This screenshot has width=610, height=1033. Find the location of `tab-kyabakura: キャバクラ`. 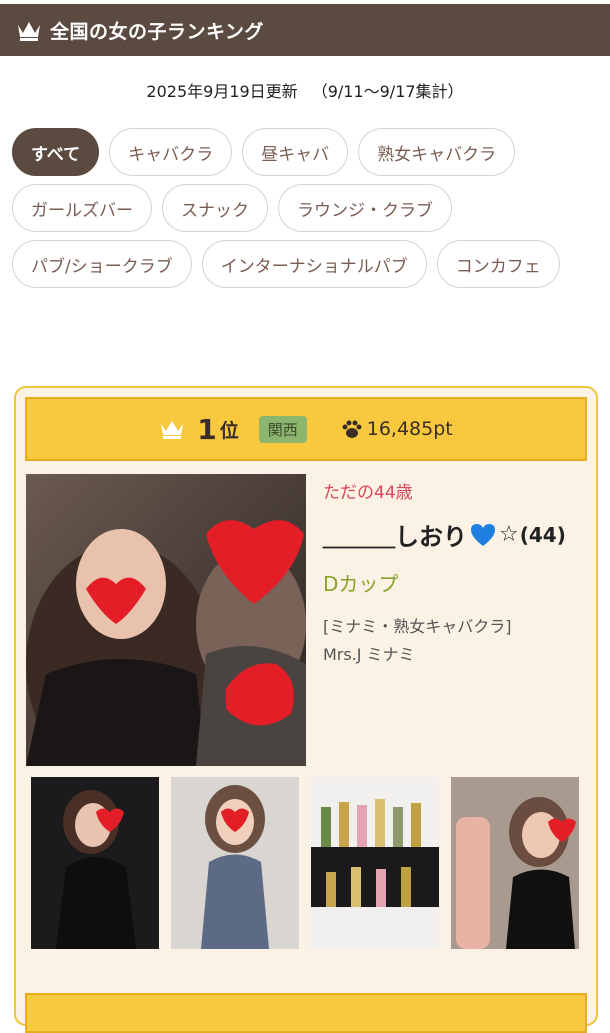

tab-kyabakura: キャバクラ is located at coordinates (171, 152).